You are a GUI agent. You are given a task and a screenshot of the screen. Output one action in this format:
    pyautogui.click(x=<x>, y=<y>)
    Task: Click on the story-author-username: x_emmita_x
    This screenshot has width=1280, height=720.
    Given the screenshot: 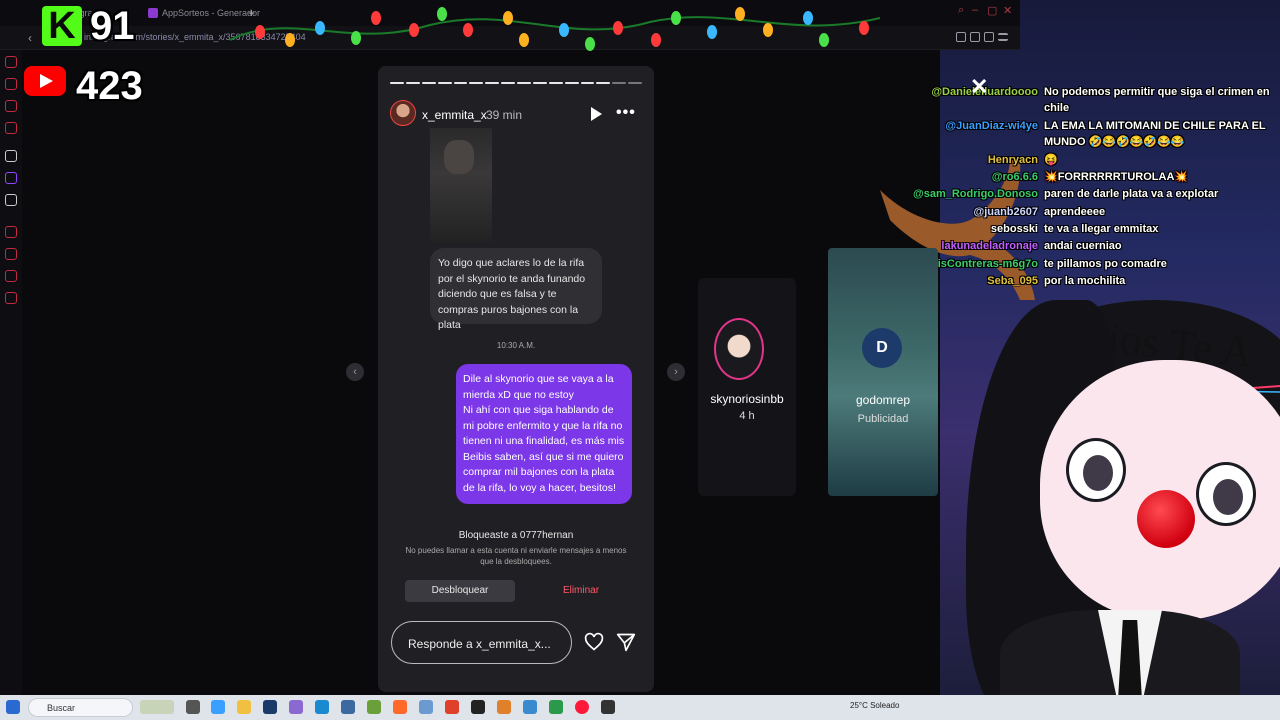 What is the action you would take?
    pyautogui.click(x=454, y=115)
    